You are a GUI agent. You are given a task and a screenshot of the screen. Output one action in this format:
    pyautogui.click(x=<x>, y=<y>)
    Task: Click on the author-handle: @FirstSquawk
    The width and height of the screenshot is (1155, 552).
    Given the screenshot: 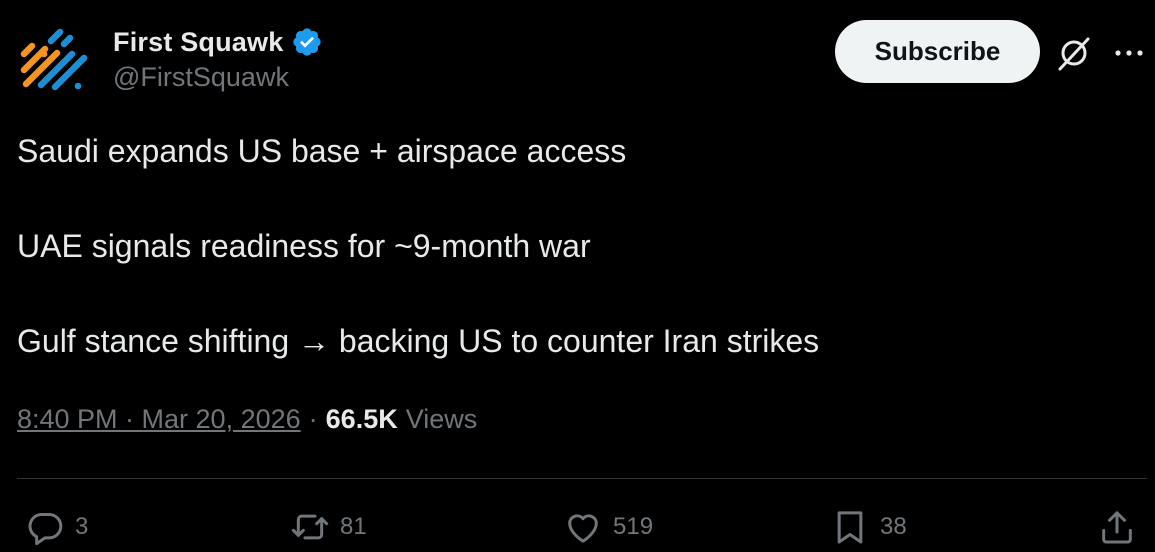 What is the action you would take?
    pyautogui.click(x=201, y=77)
    